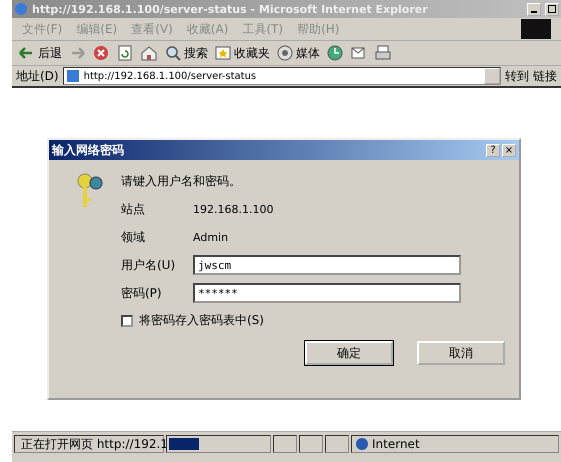  What do you see at coordinates (94, 444) in the screenshot?
I see `status-text: 正在打开网页 http://192.1` at bounding box center [94, 444].